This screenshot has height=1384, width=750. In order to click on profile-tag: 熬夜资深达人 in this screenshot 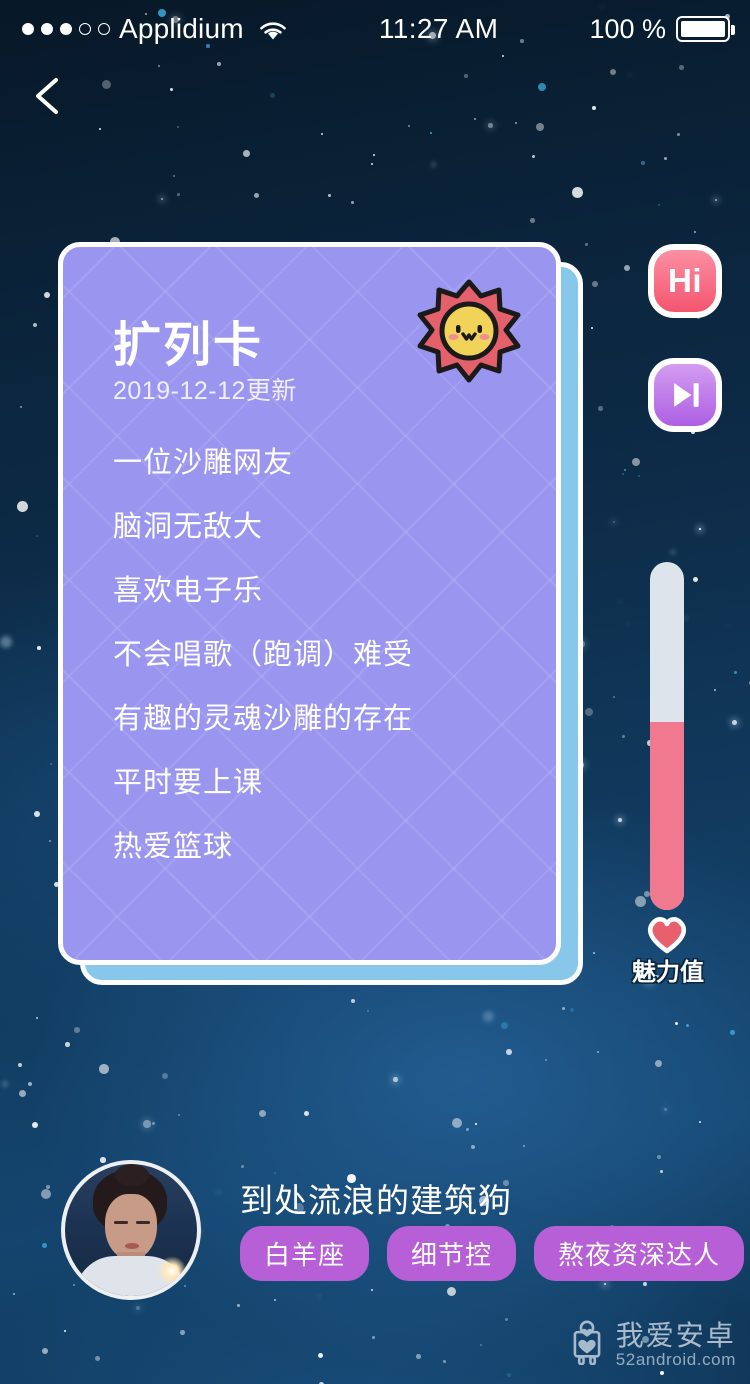, I will do `click(639, 1253)`.